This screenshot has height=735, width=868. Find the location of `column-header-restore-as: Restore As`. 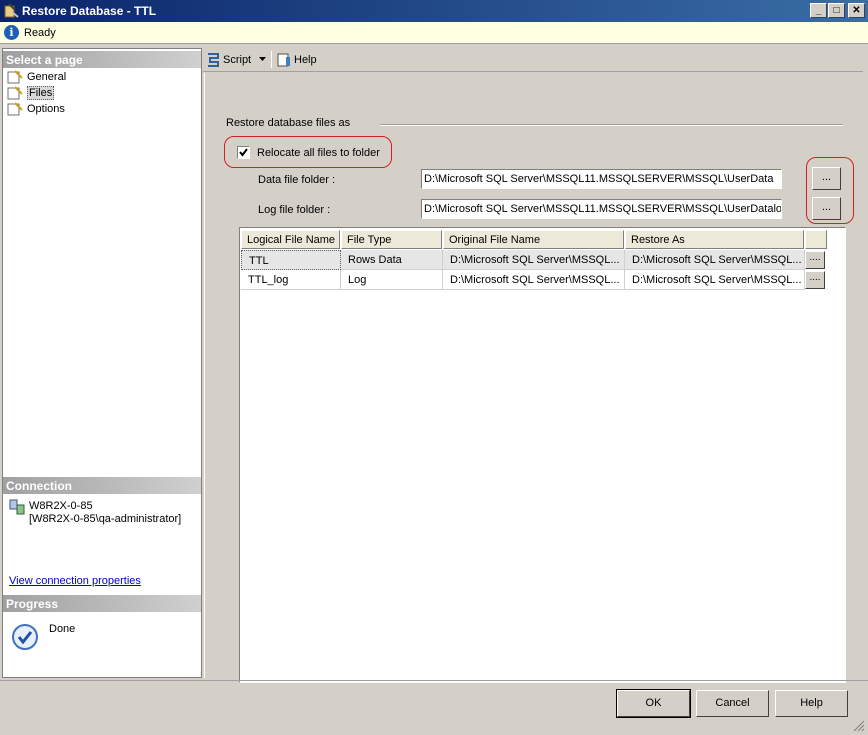

column-header-restore-as: Restore As is located at coordinates (714, 239).